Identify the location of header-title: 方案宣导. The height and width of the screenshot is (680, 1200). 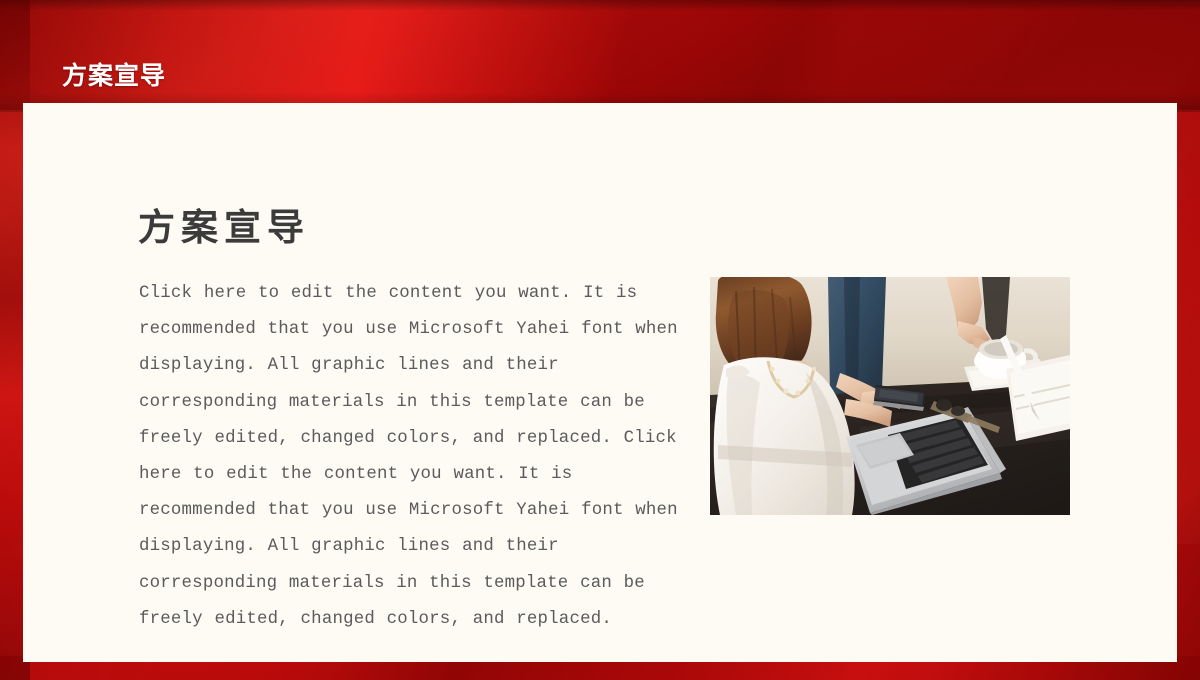
(114, 76).